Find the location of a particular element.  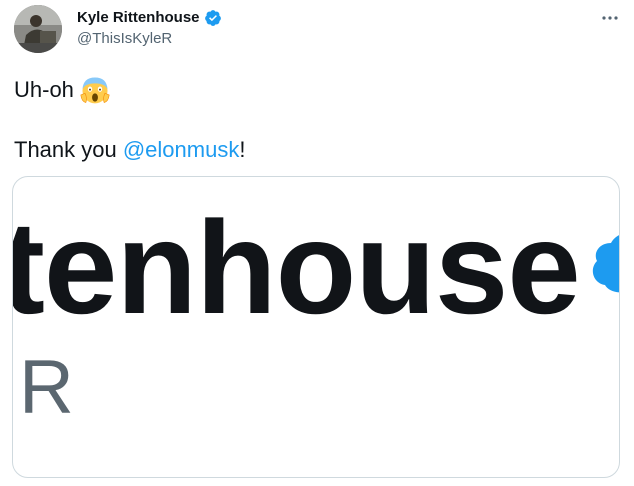

author-name-row: Kyle Rittenhouse is located at coordinates (149, 18).